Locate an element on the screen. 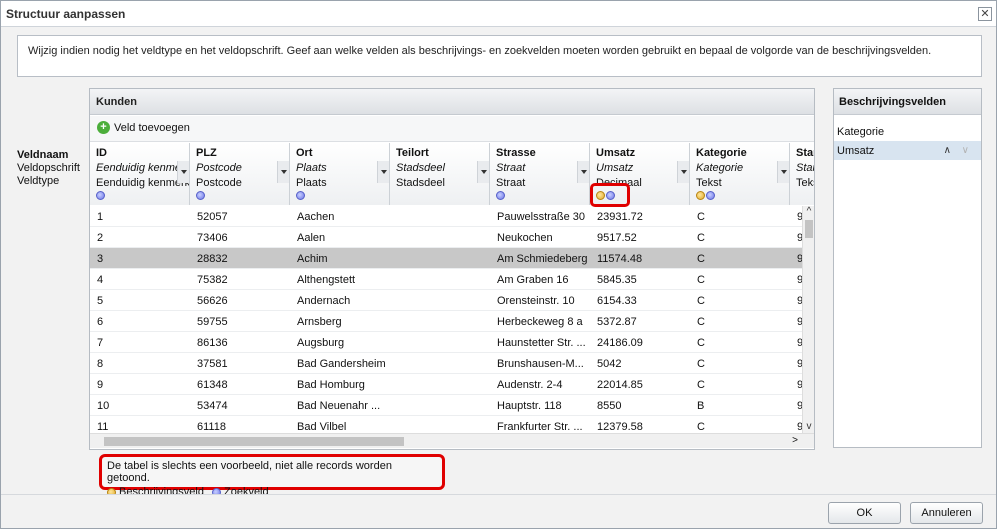  description-item-umsatz: Umsatz ∧ ∨ is located at coordinates (907, 150).